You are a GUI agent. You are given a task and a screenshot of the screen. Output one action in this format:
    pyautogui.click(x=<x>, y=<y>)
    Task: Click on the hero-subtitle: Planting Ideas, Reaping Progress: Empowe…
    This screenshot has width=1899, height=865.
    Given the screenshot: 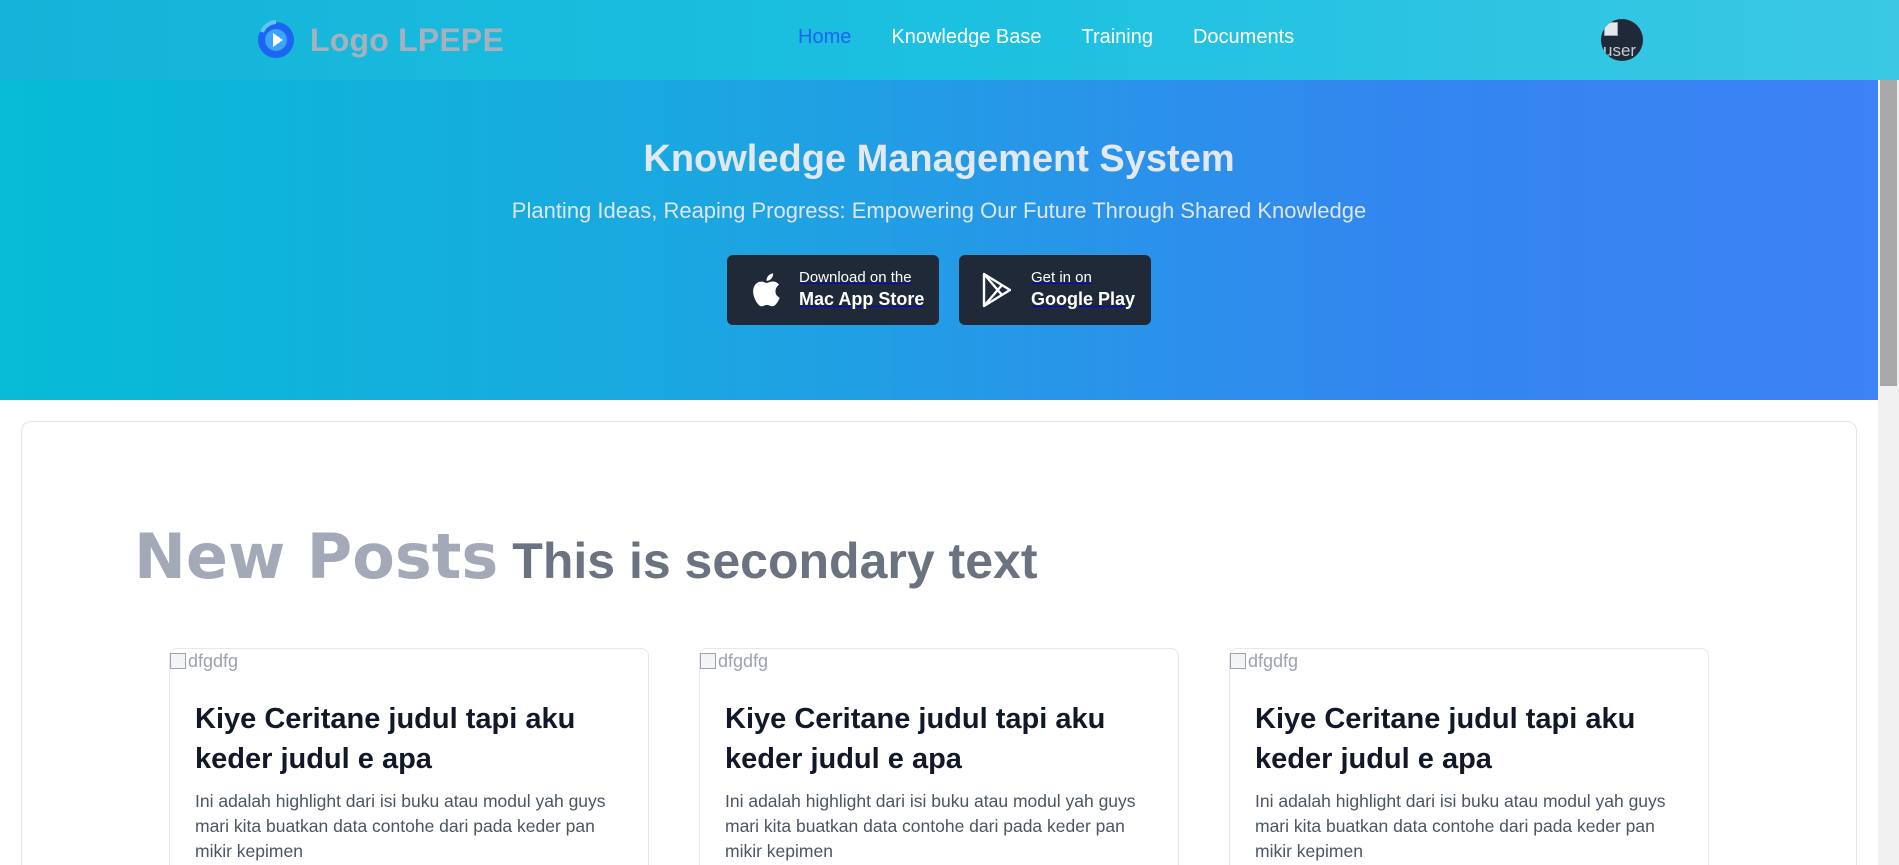 What is the action you would take?
    pyautogui.click(x=939, y=210)
    